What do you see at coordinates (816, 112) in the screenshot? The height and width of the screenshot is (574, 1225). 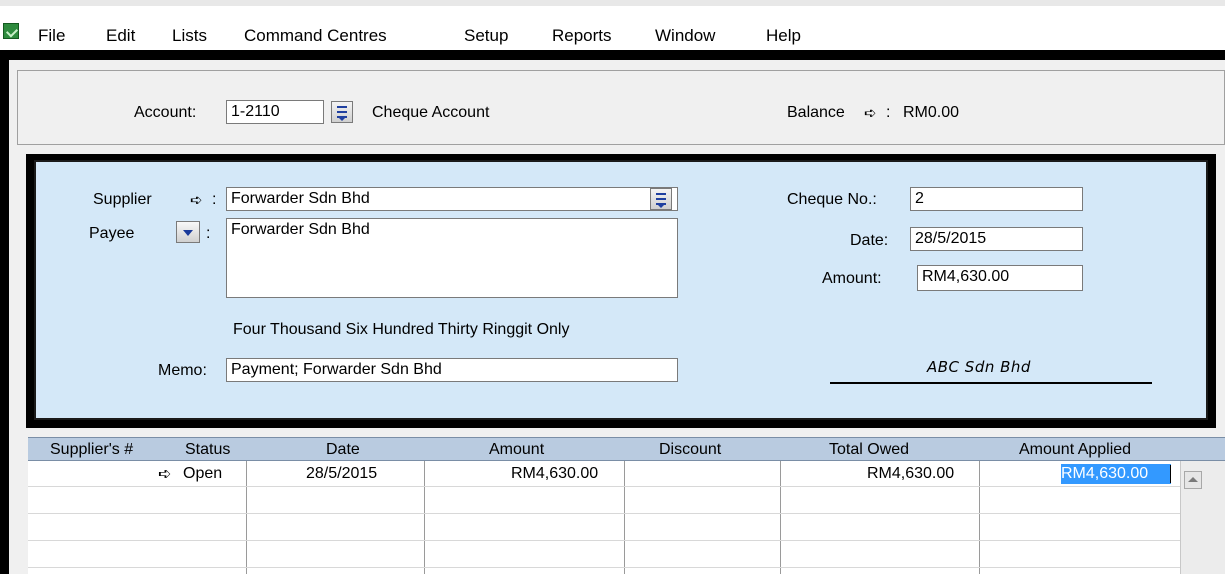 I see `balance-label: Balance` at bounding box center [816, 112].